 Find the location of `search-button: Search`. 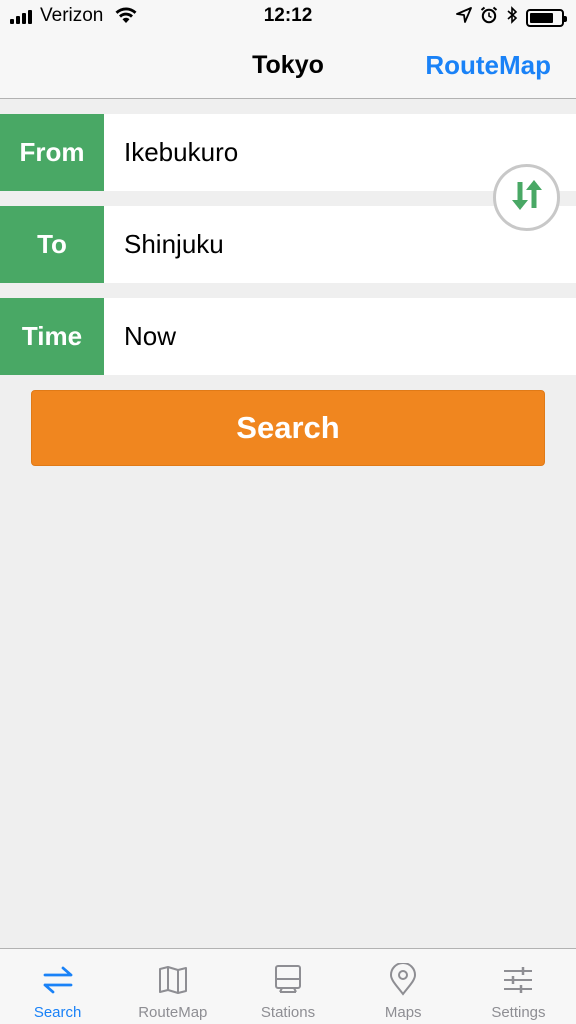

search-button: Search is located at coordinates (288, 428).